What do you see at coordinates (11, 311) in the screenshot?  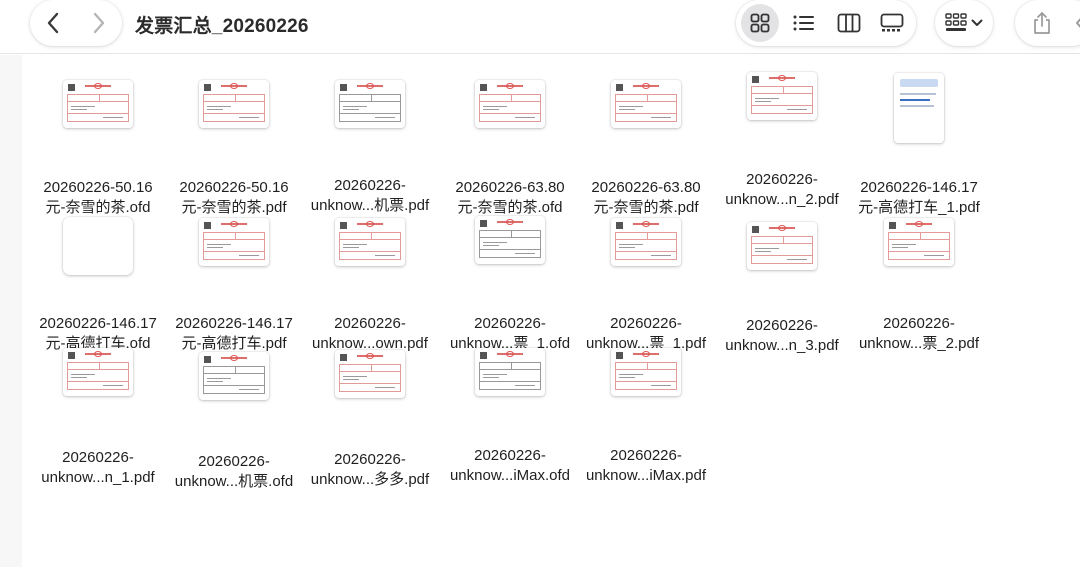 I see `sidebar-edge` at bounding box center [11, 311].